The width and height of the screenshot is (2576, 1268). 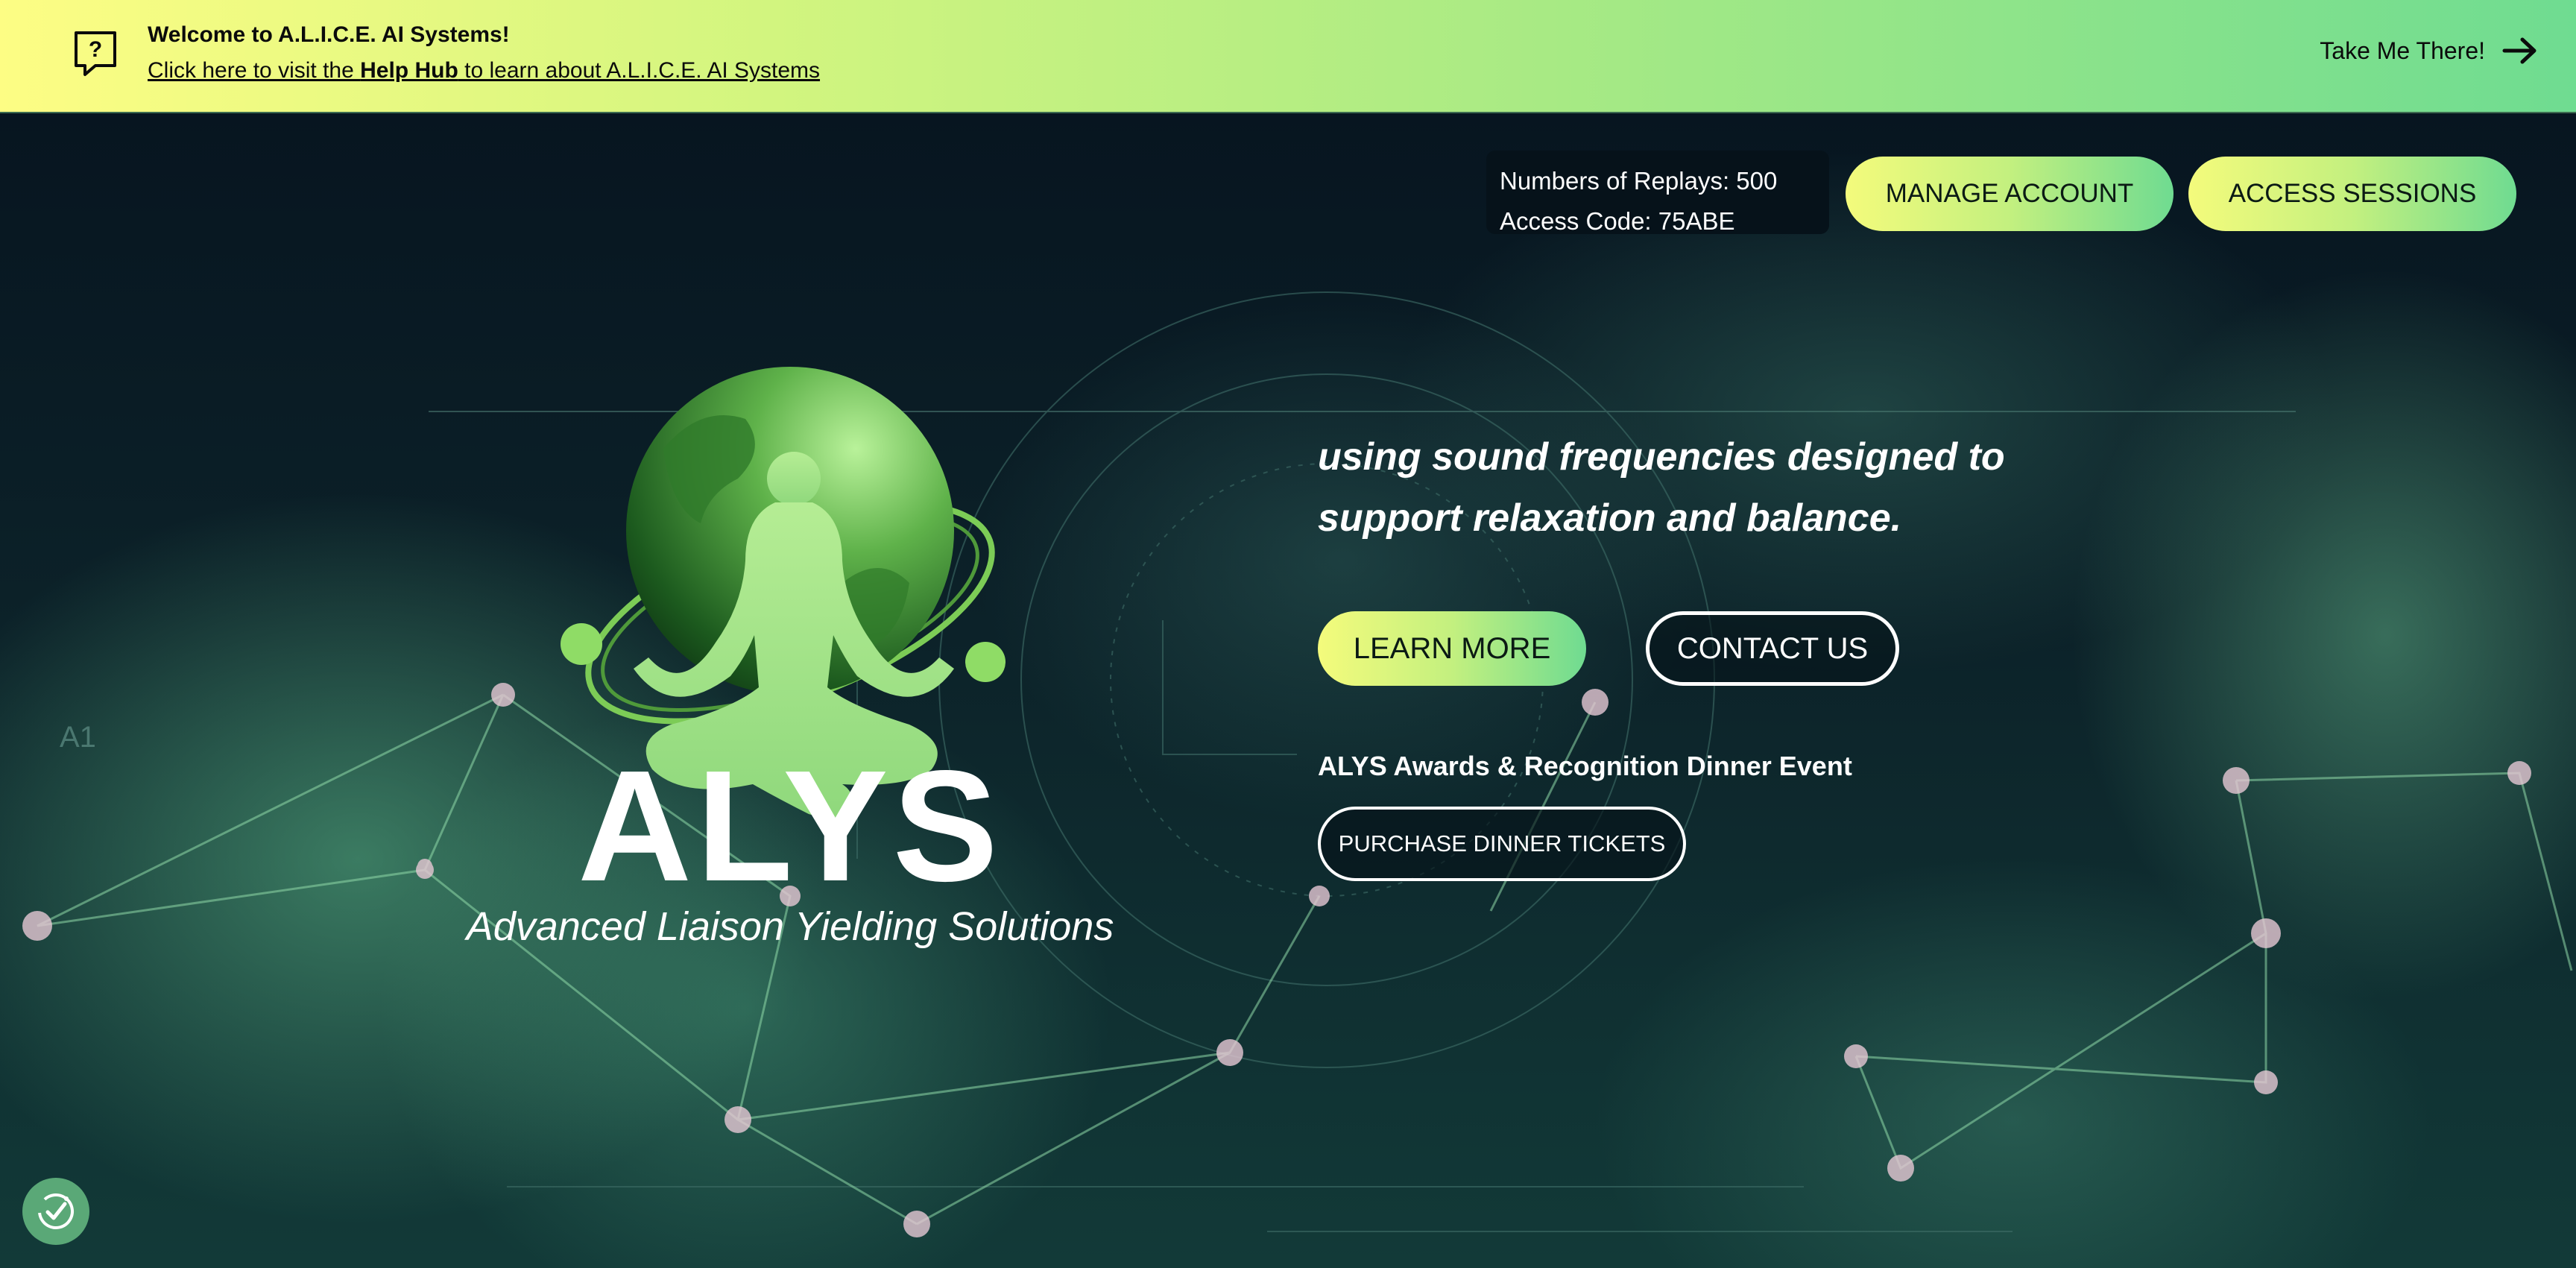 I want to click on banner-title: Welcome to A.L.I.C.E. AI Systems!, so click(x=329, y=35).